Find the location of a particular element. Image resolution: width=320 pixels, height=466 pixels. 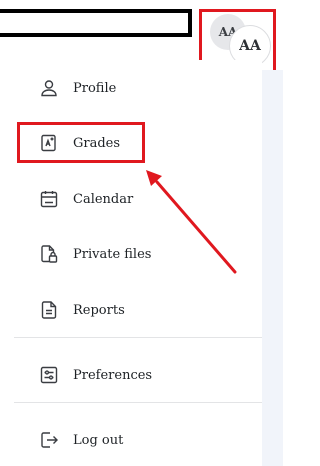

menu-item-label: Profile is located at coordinates (95, 88).